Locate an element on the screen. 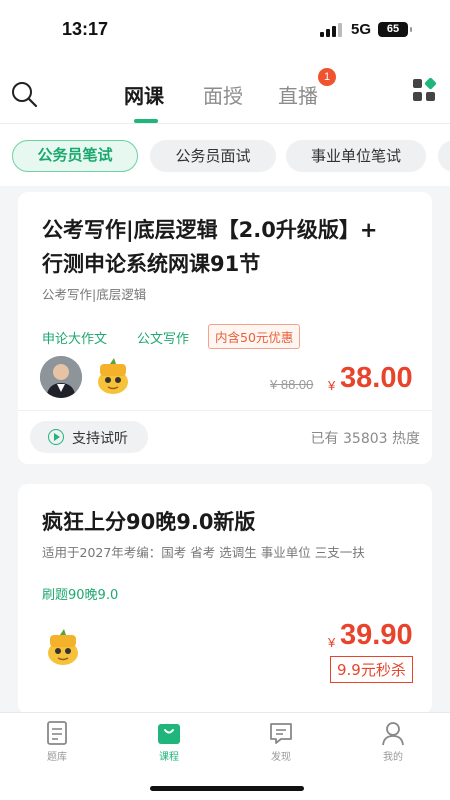 The image size is (450, 800). trial-listen-button: 支持试听 is located at coordinates (89, 437).